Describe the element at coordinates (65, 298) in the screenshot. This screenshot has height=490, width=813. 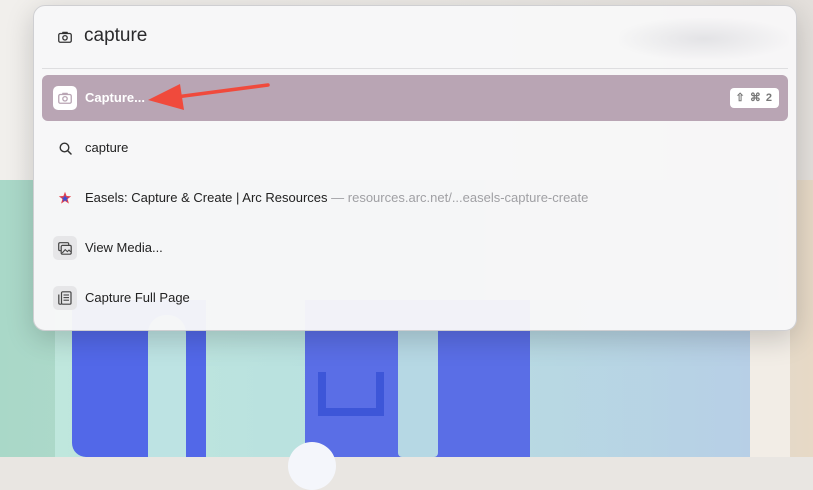
I see `full-page-icon` at that location.